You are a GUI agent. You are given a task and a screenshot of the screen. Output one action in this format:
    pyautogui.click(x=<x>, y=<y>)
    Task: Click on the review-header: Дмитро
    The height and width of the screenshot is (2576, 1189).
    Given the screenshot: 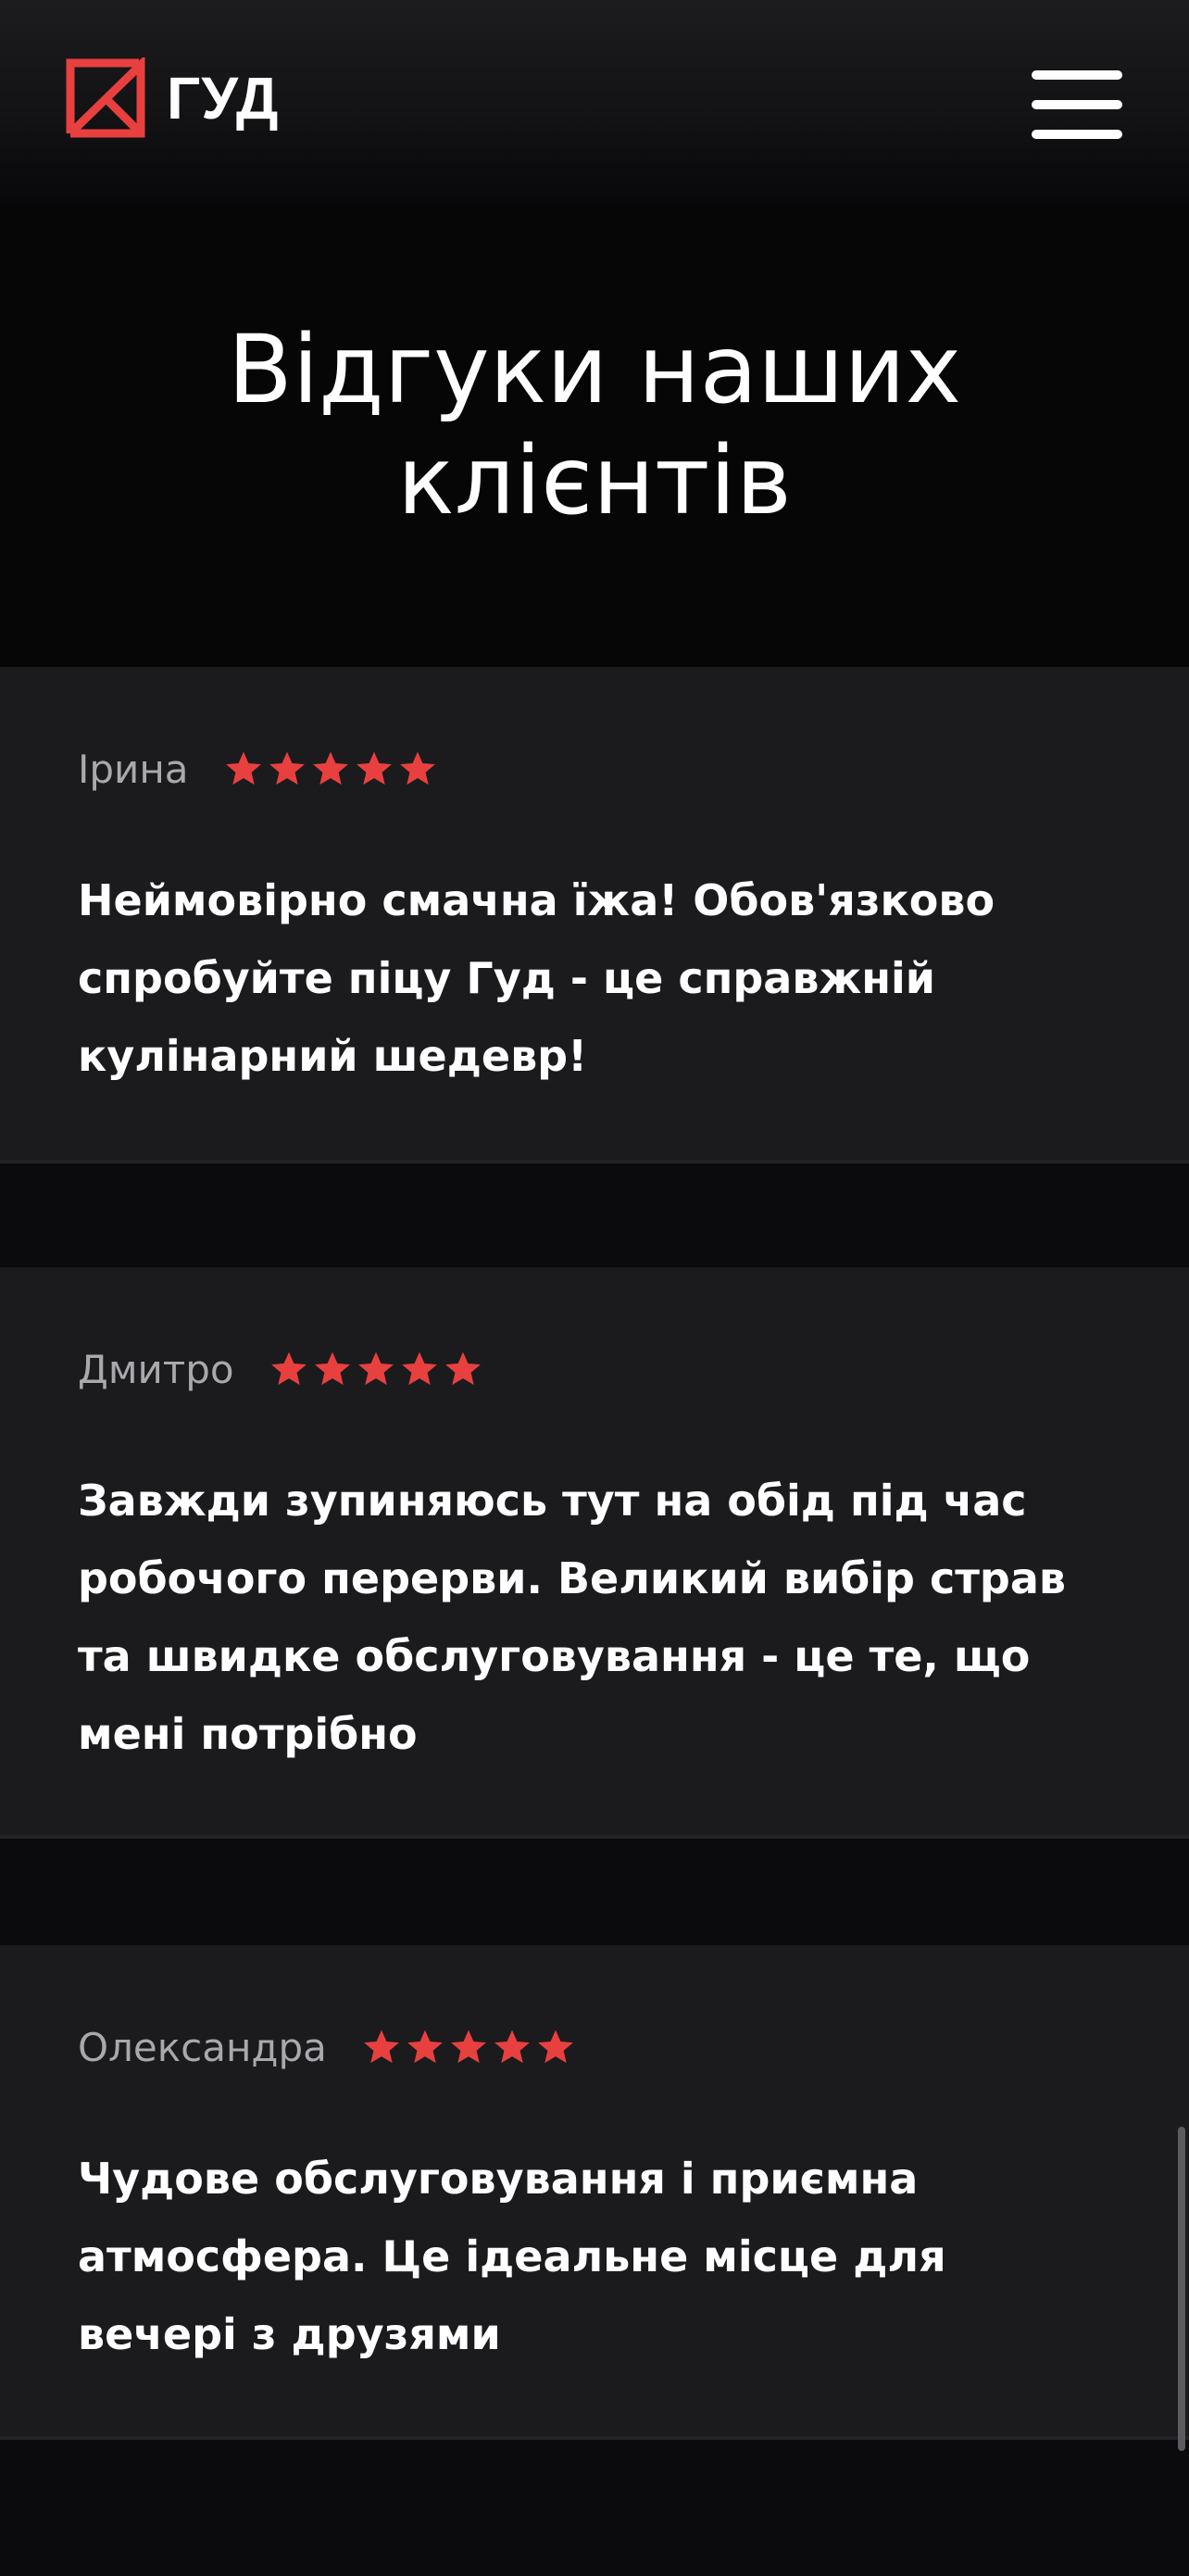 What is the action you would take?
    pyautogui.click(x=282, y=1369)
    